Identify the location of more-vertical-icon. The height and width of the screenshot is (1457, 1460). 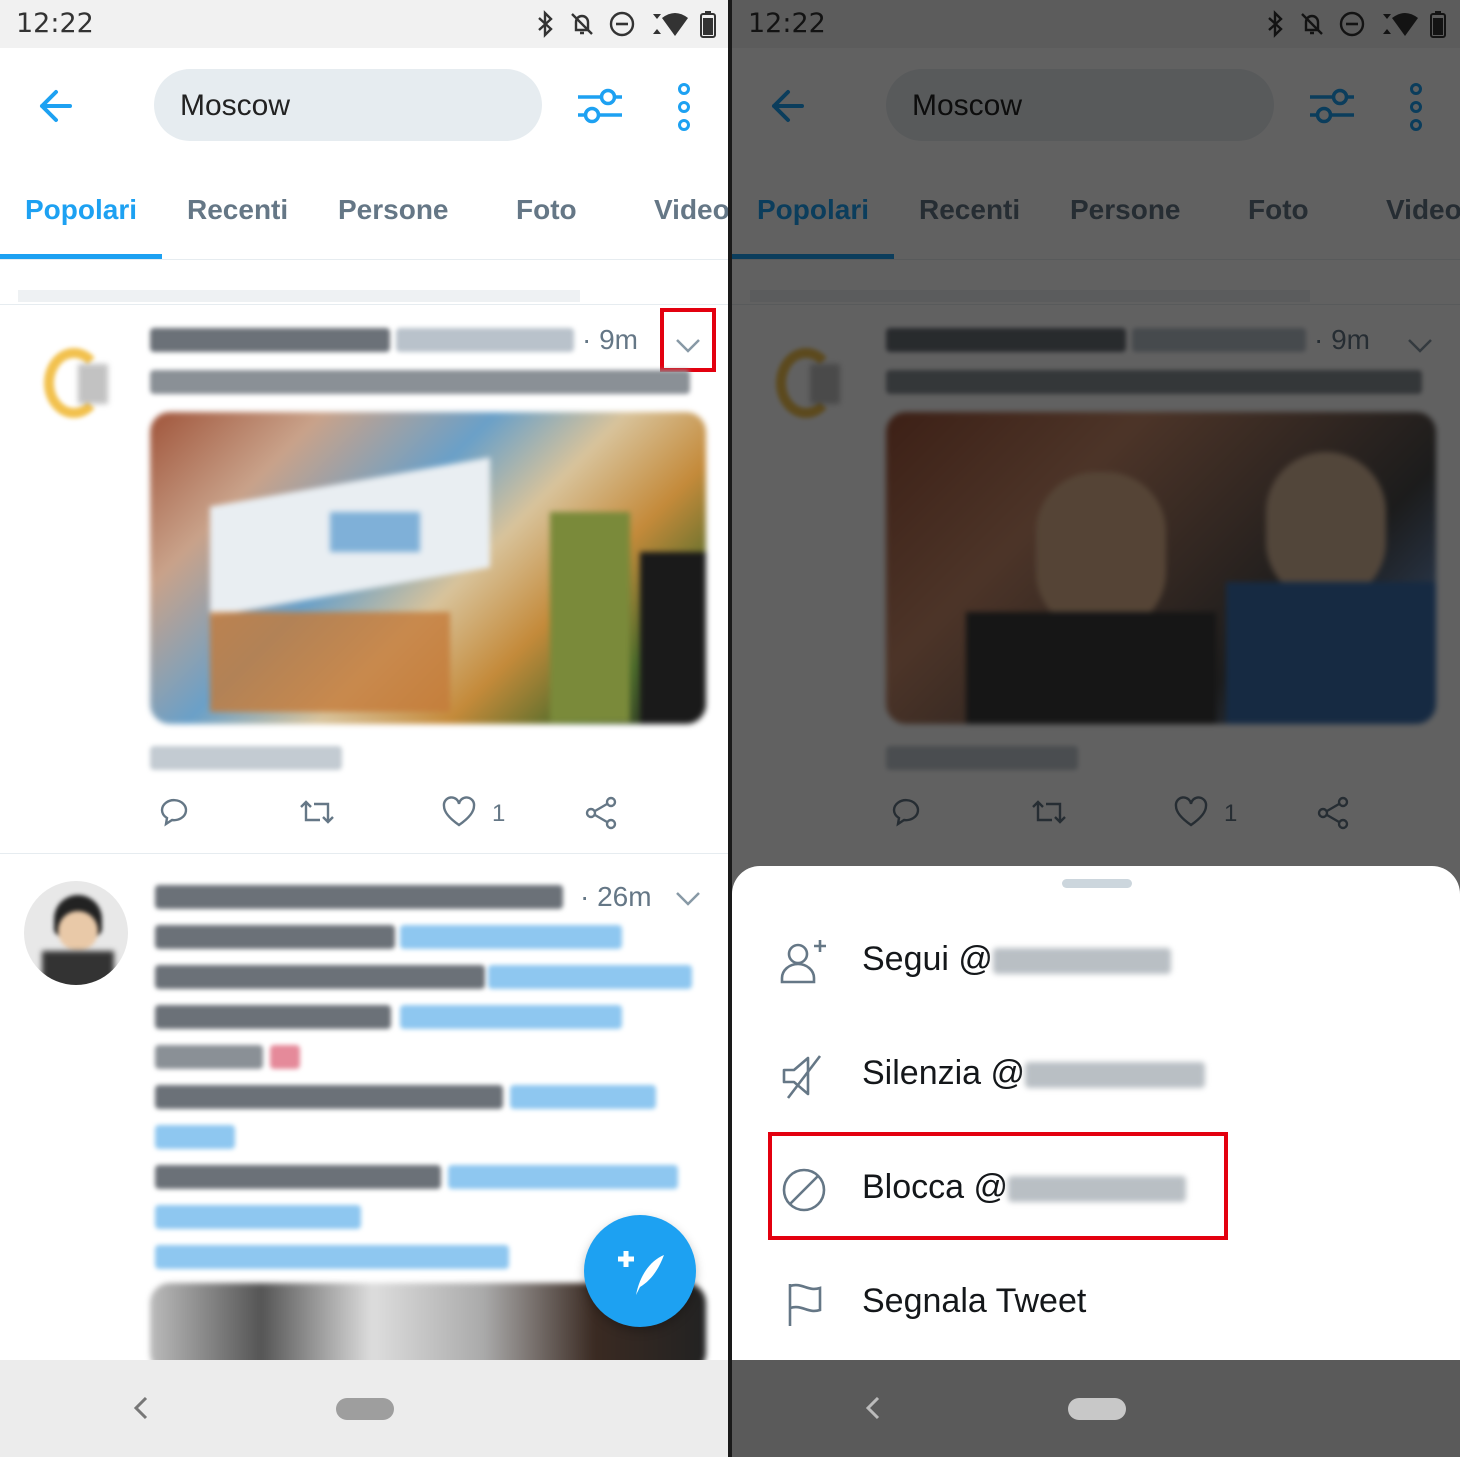
(684, 107).